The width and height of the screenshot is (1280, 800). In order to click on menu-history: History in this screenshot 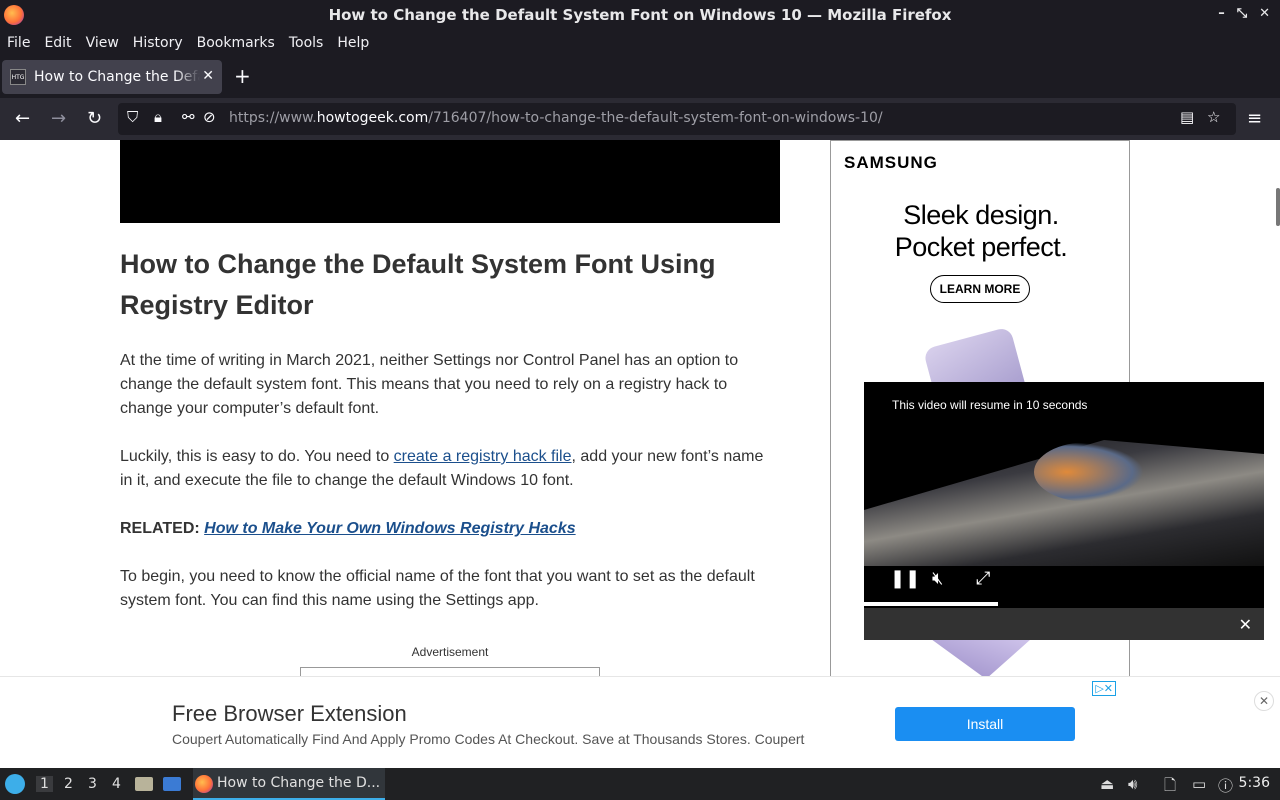, I will do `click(158, 43)`.